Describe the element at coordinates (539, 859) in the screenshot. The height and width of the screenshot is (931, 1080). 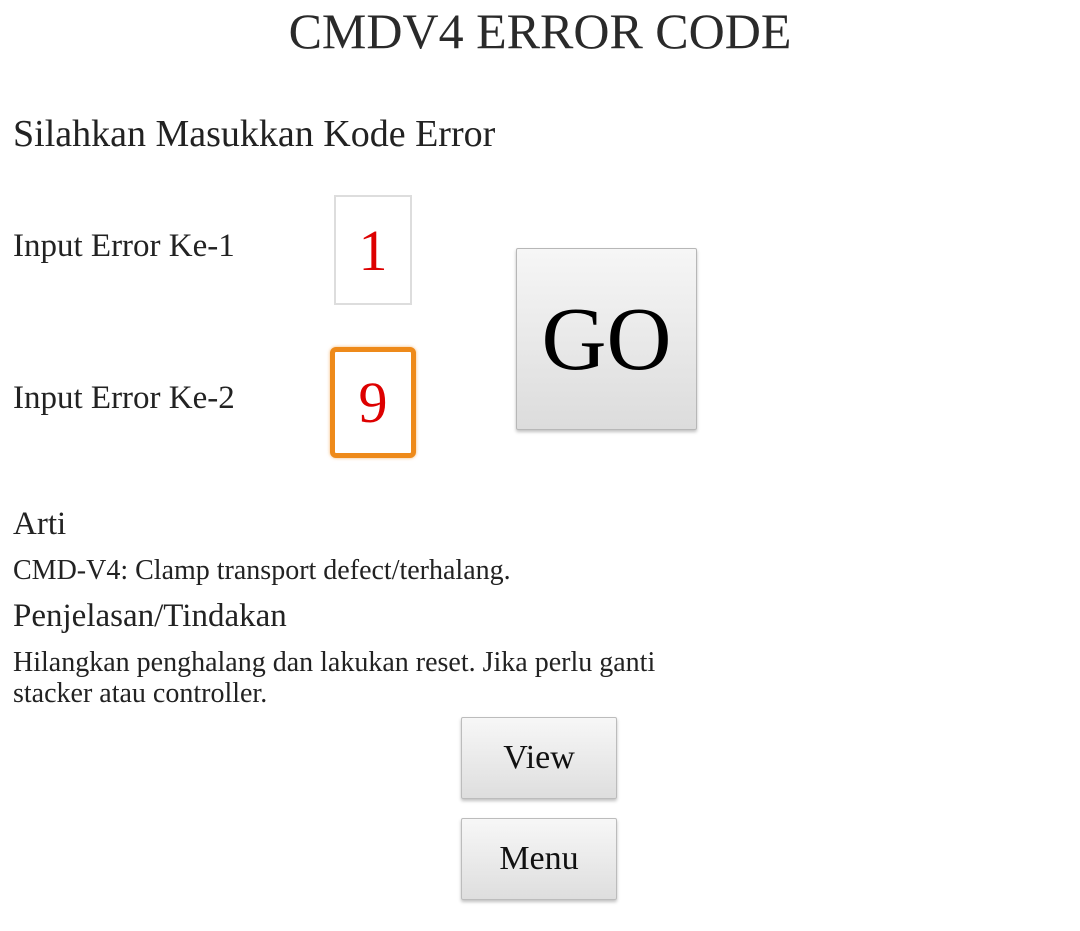
I see `menu-button: Menu` at that location.